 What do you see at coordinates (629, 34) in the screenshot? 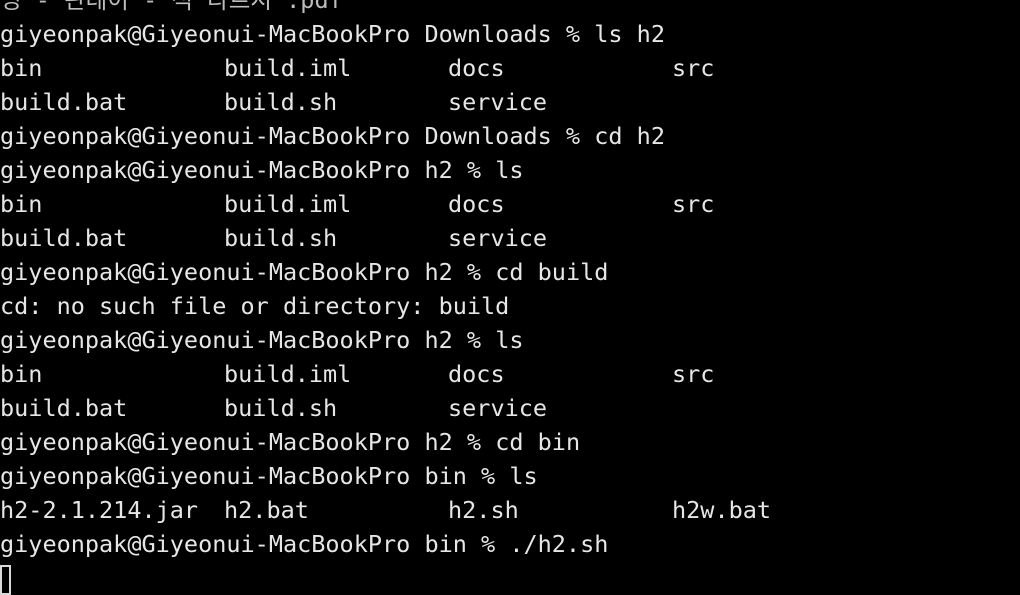
I see `command: ls h2` at bounding box center [629, 34].